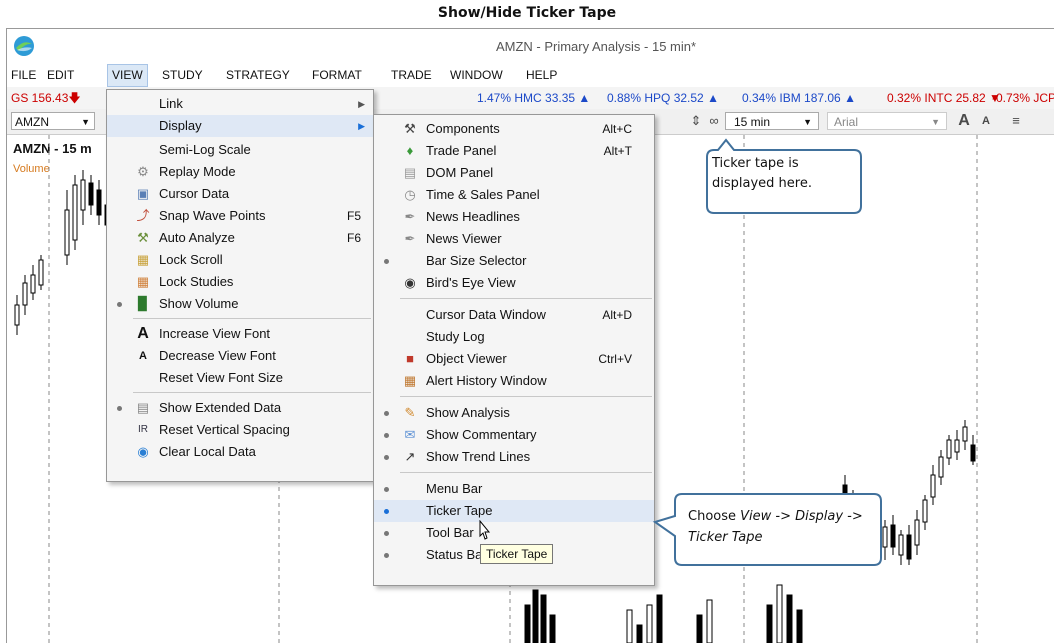  What do you see at coordinates (240, 356) in the screenshot?
I see `view-menu-item-decrease-font: A Decrease View Font` at bounding box center [240, 356].